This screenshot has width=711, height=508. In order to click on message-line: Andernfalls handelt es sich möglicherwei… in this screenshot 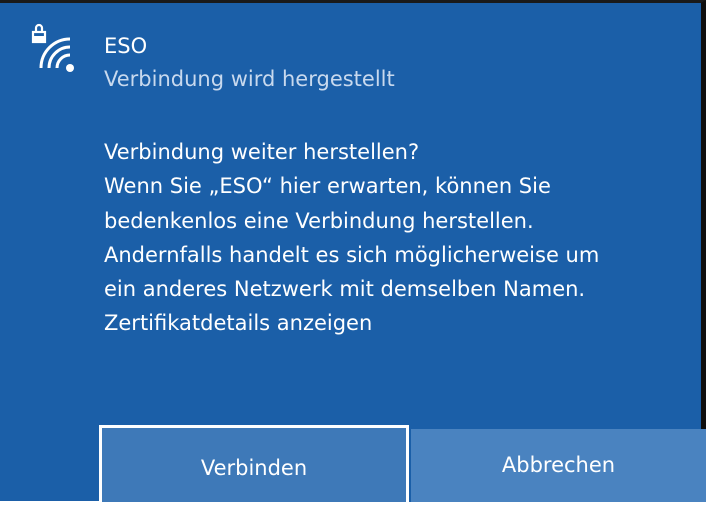, I will do `click(352, 254)`.